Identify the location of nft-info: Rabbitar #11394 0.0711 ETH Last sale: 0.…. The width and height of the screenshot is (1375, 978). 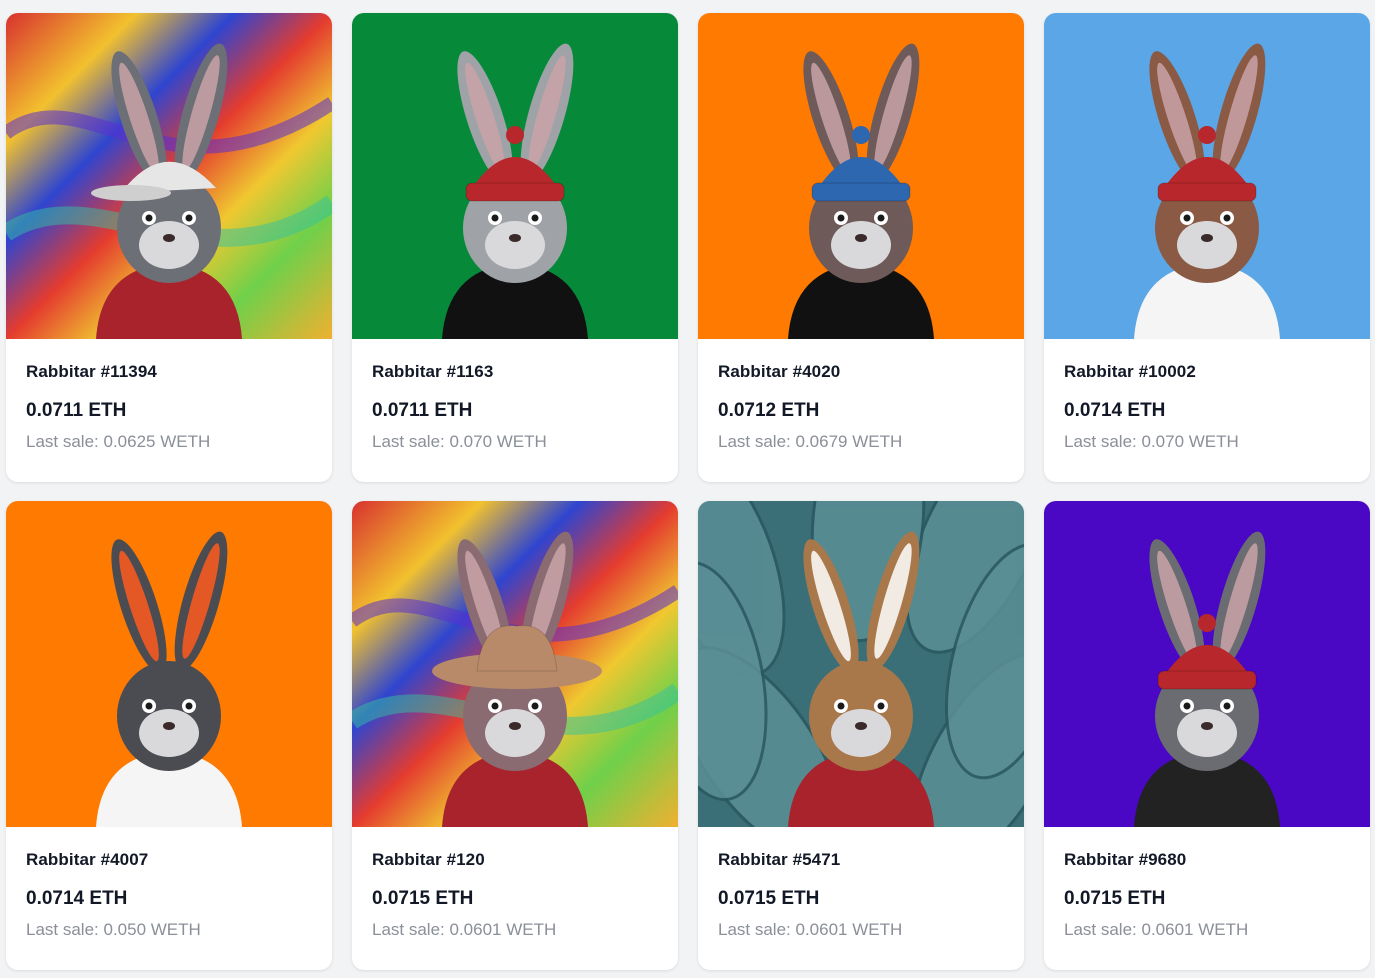
(169, 396).